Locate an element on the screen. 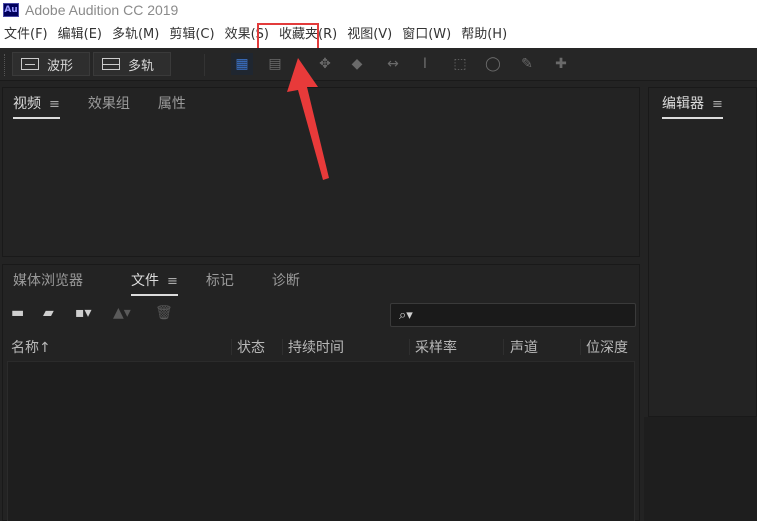 The height and width of the screenshot is (521, 757). column-duration: 持续时间 is located at coordinates (316, 347).